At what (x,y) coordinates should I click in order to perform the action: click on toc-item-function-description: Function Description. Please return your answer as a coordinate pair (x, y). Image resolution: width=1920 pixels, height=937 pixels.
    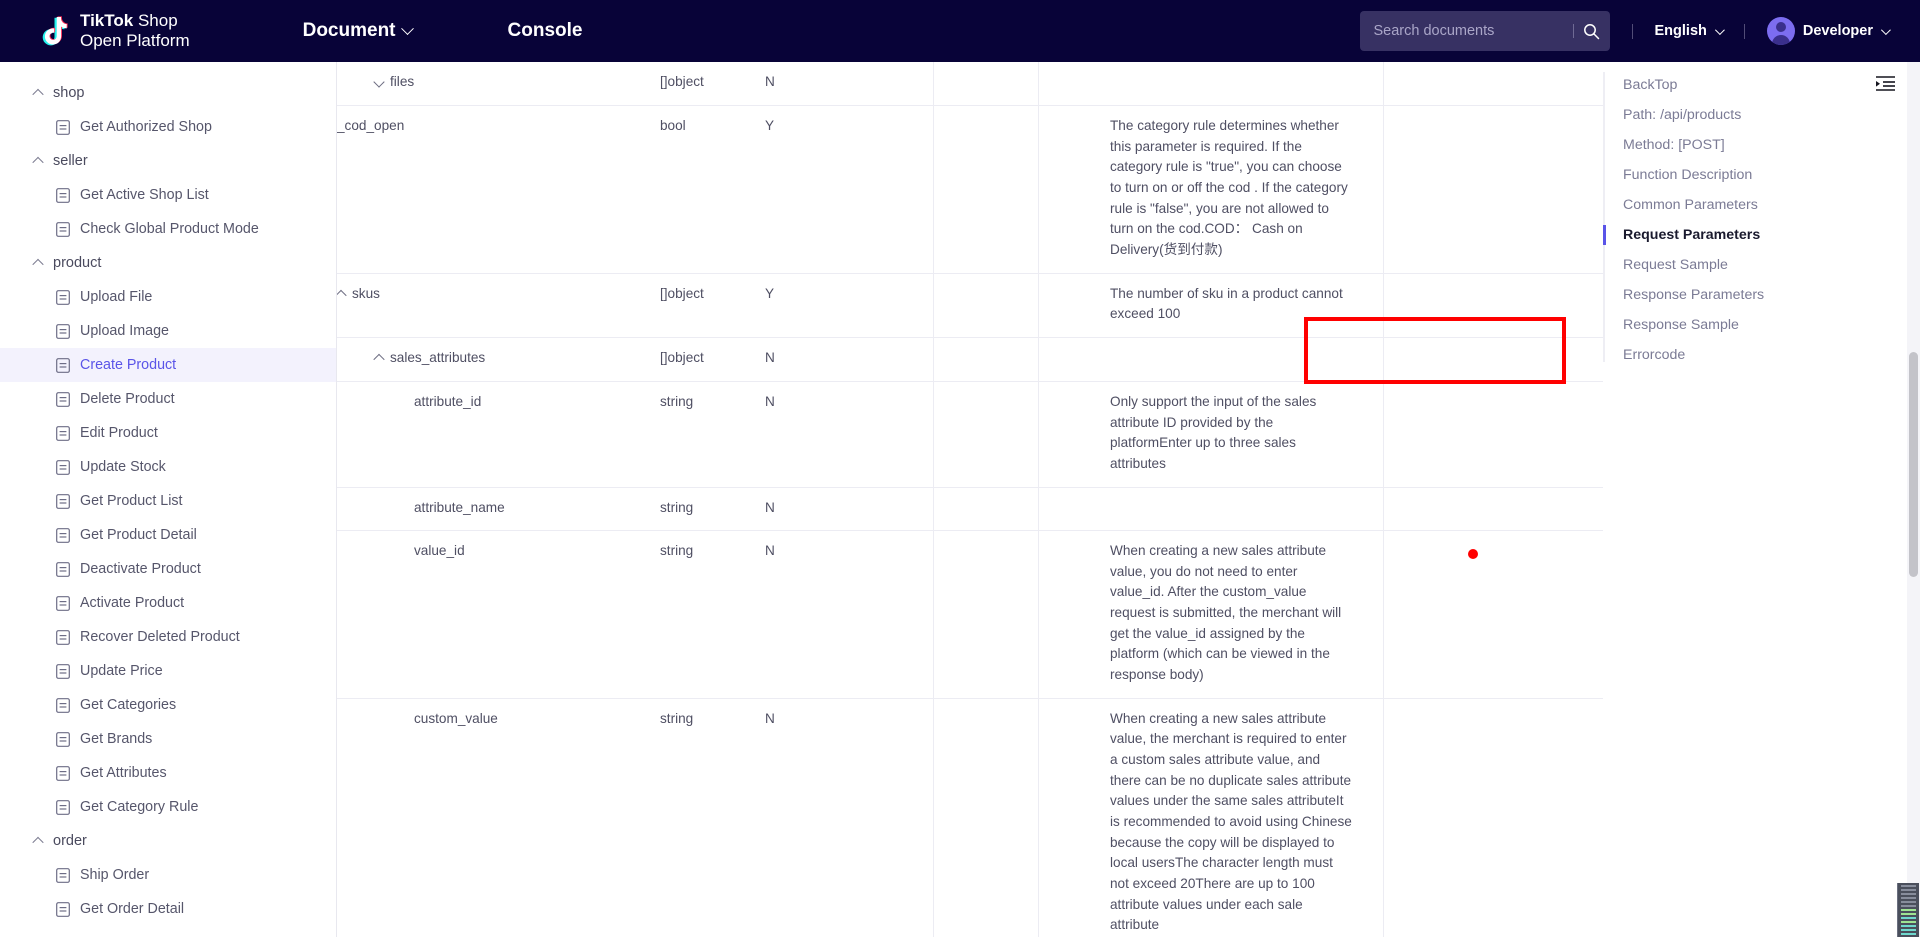
    Looking at the image, I should click on (1761, 175).